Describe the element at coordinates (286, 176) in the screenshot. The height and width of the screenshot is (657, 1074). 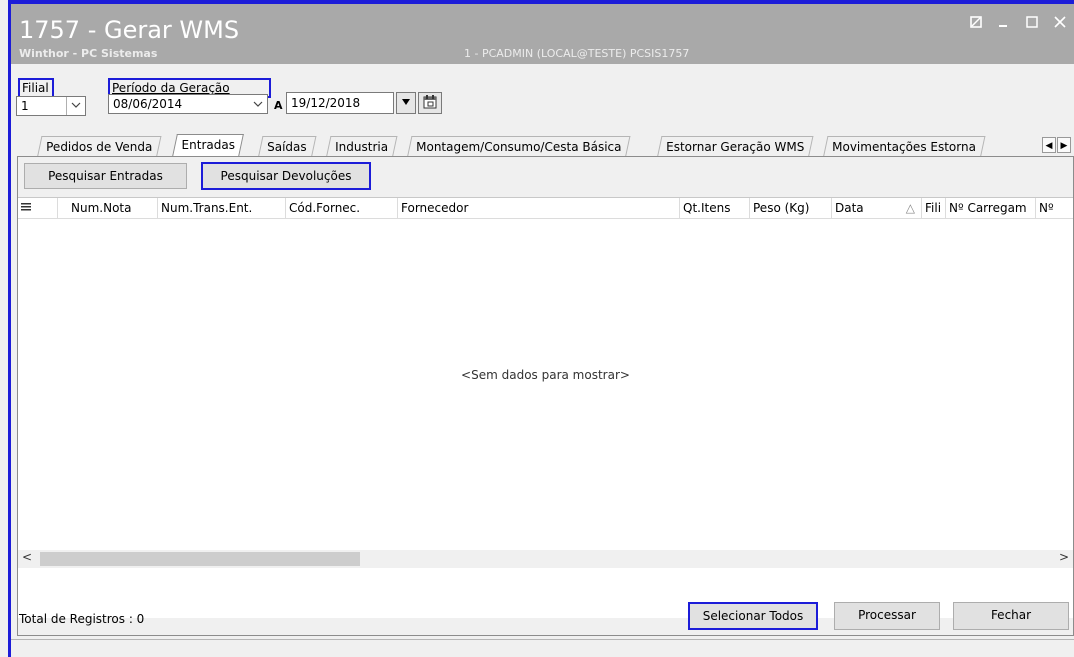
I see `pesquisar-devolucoes-button: Pesquisar Devoluções` at that location.